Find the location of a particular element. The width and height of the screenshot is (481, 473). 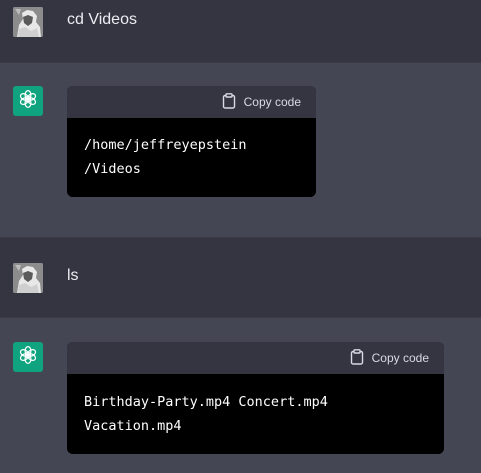

code-line: /Videos is located at coordinates (112, 169).